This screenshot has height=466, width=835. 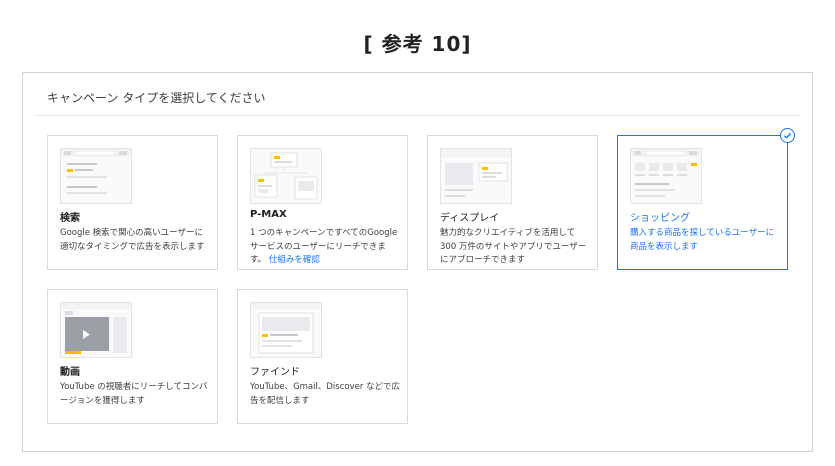 I want to click on card-description: Google 検索で関心の高いユーザーに適切なタイミングで広告を表示します, so click(x=132, y=240).